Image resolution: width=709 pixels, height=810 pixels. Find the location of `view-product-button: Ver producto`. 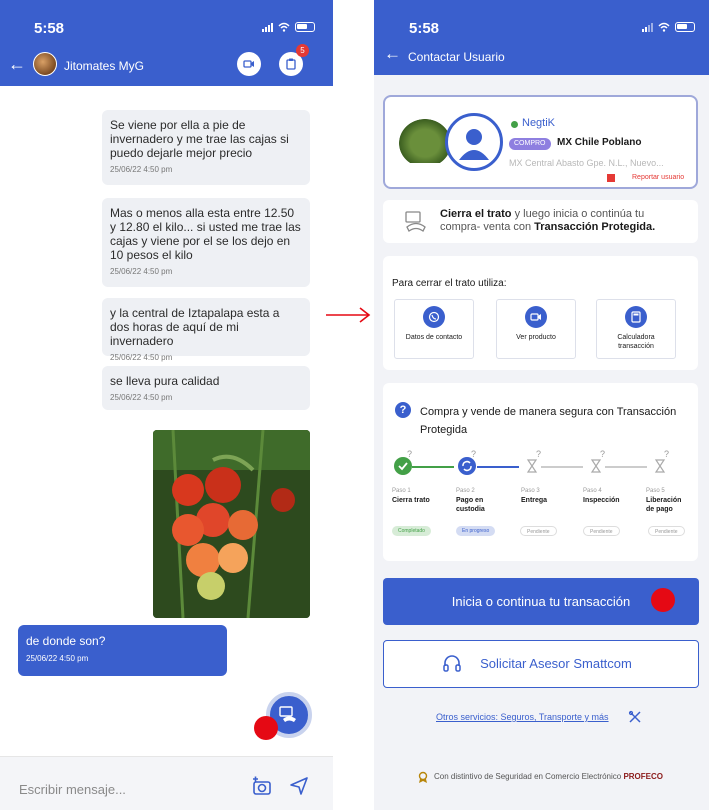

view-product-button: Ver producto is located at coordinates (536, 329).